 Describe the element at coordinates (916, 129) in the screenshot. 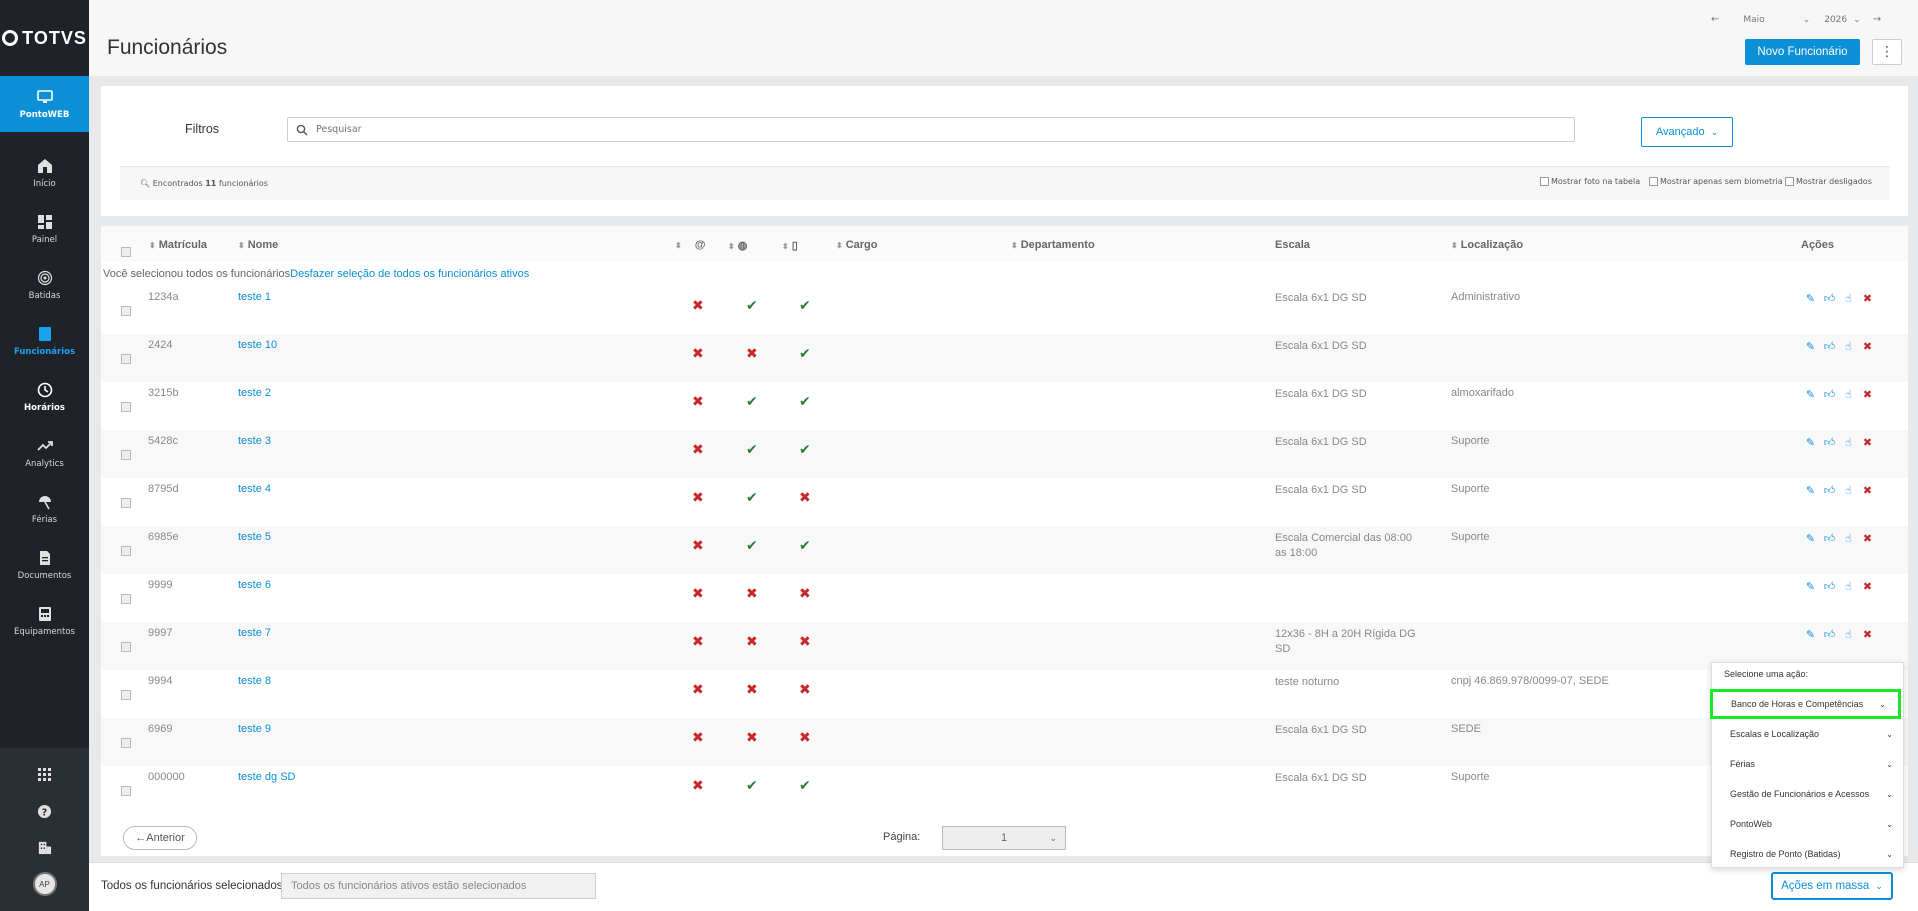

I see `search-input` at that location.